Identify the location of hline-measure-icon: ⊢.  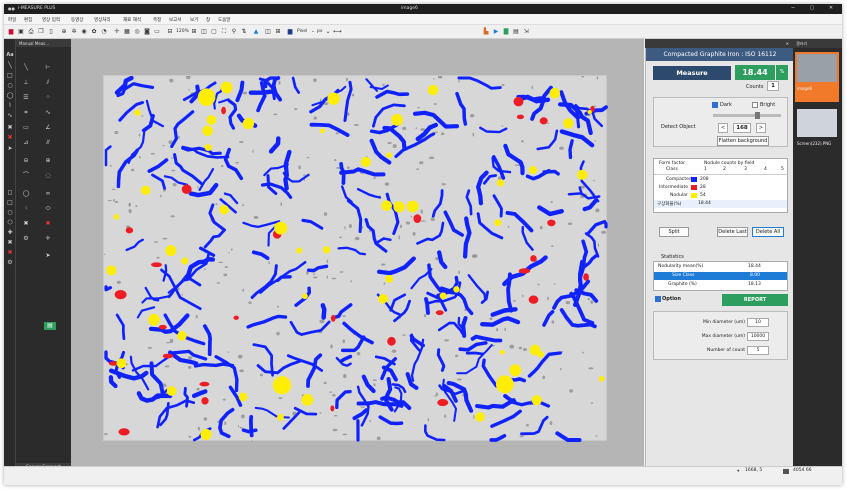
(48, 68).